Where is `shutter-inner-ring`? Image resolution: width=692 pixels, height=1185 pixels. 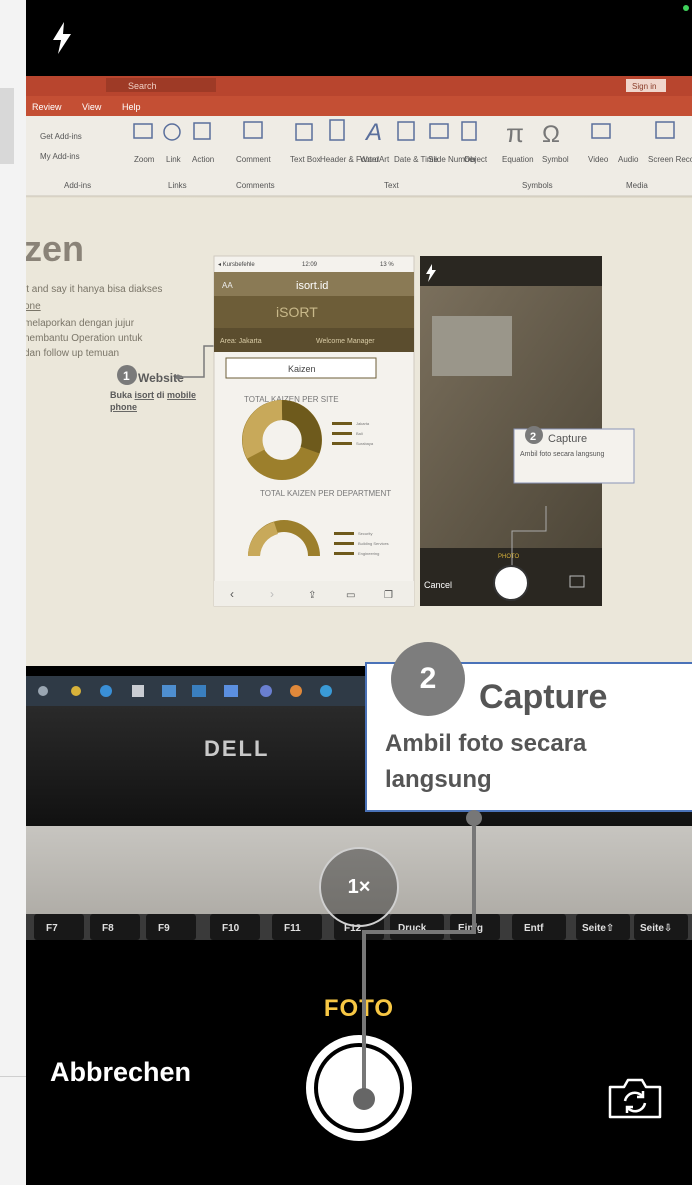
shutter-inner-ring is located at coordinates (359, 1088).